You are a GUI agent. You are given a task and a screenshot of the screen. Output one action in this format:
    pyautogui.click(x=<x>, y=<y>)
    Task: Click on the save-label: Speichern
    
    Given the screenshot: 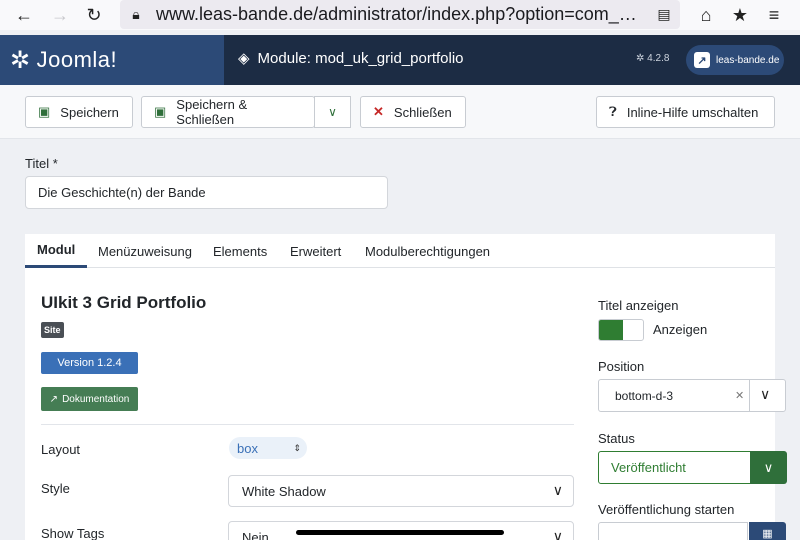 What is the action you would take?
    pyautogui.click(x=89, y=112)
    